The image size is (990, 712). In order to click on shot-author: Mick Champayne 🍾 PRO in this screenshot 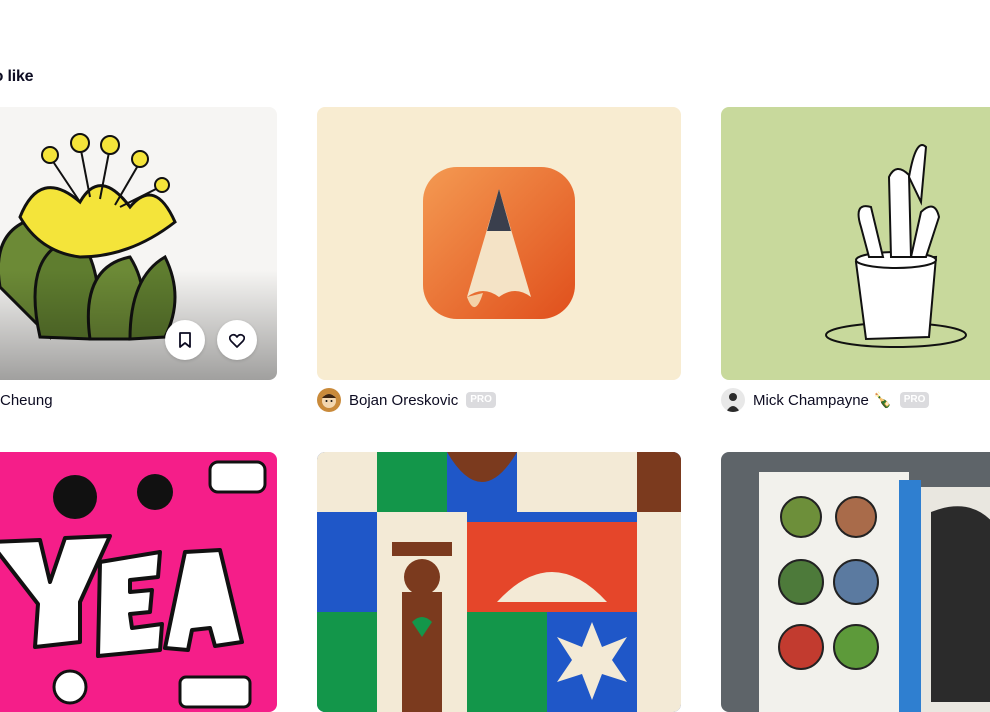, I will do `click(825, 400)`.